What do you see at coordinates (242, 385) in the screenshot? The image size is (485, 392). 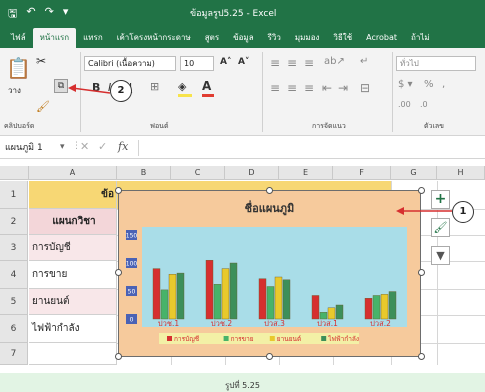 I see `figure-caption: รูปที่ 5.25` at bounding box center [242, 385].